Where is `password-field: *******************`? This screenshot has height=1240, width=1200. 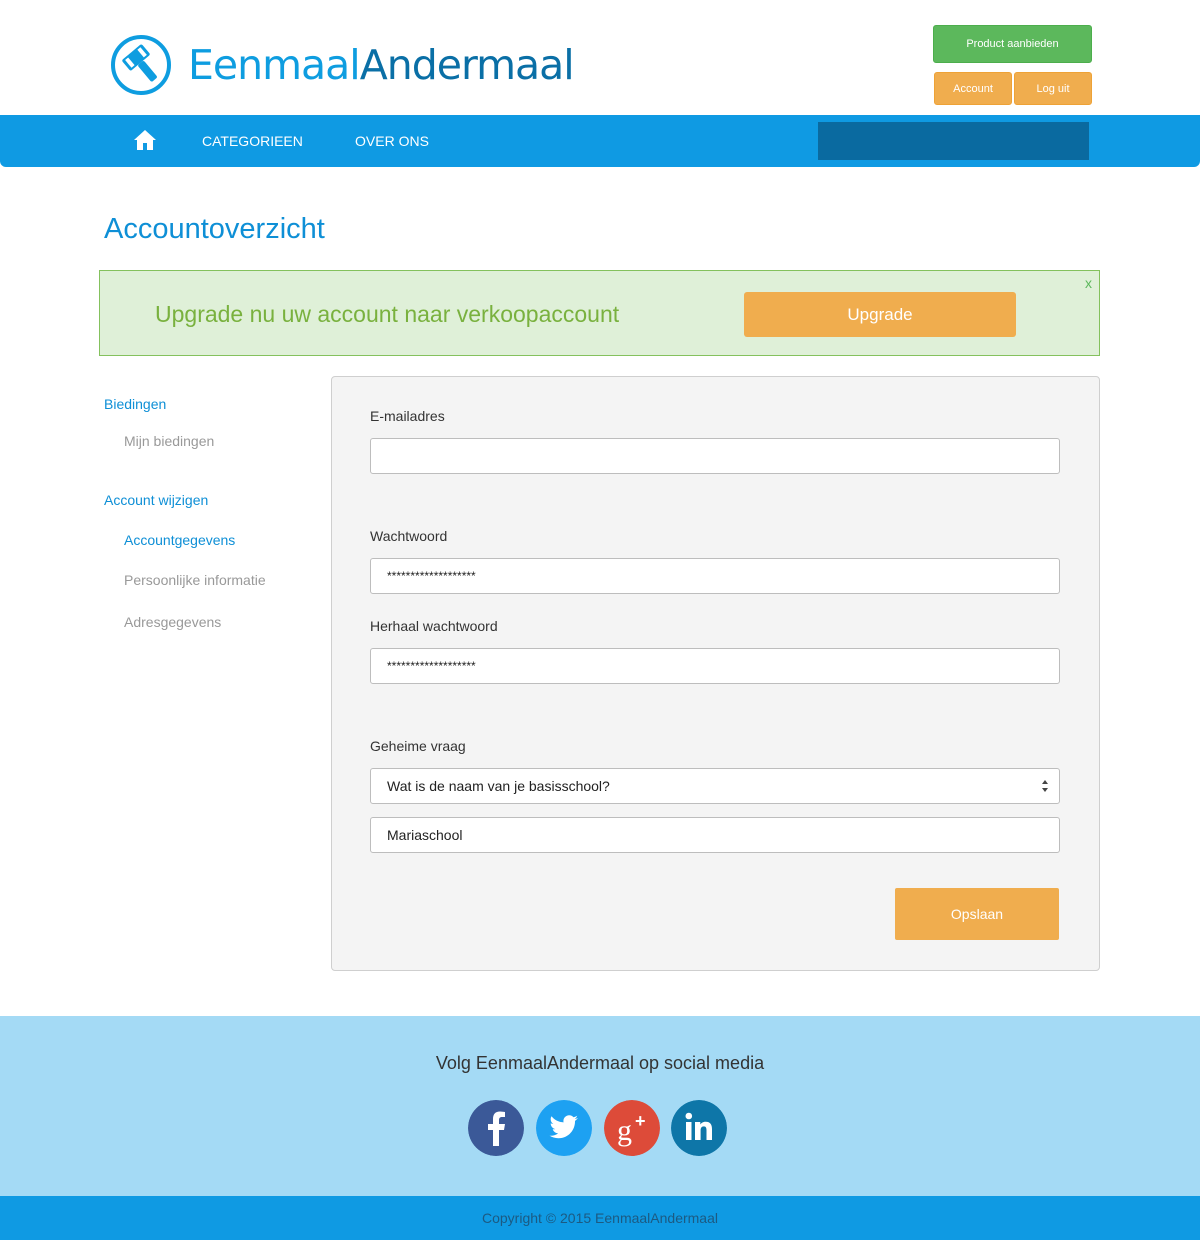 password-field: ******************* is located at coordinates (715, 576).